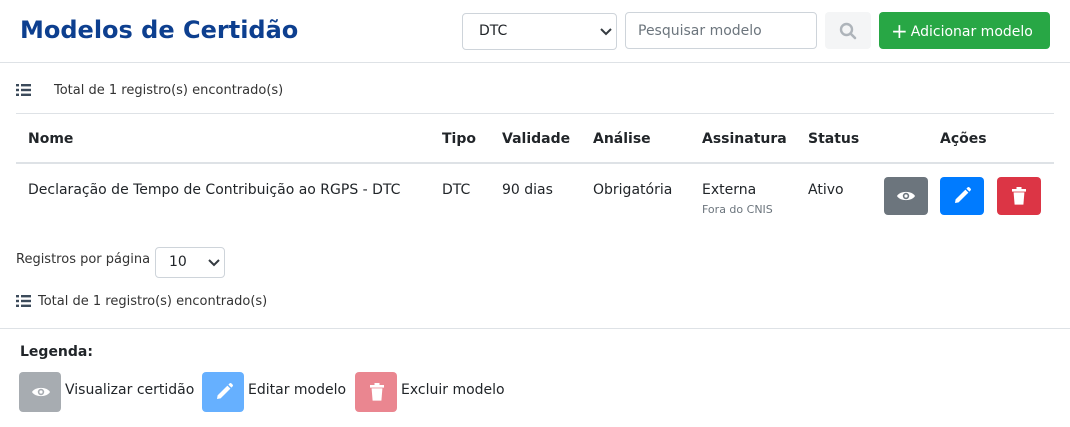 The image size is (1070, 427). I want to click on cell-validade: 90 dias, so click(527, 190).